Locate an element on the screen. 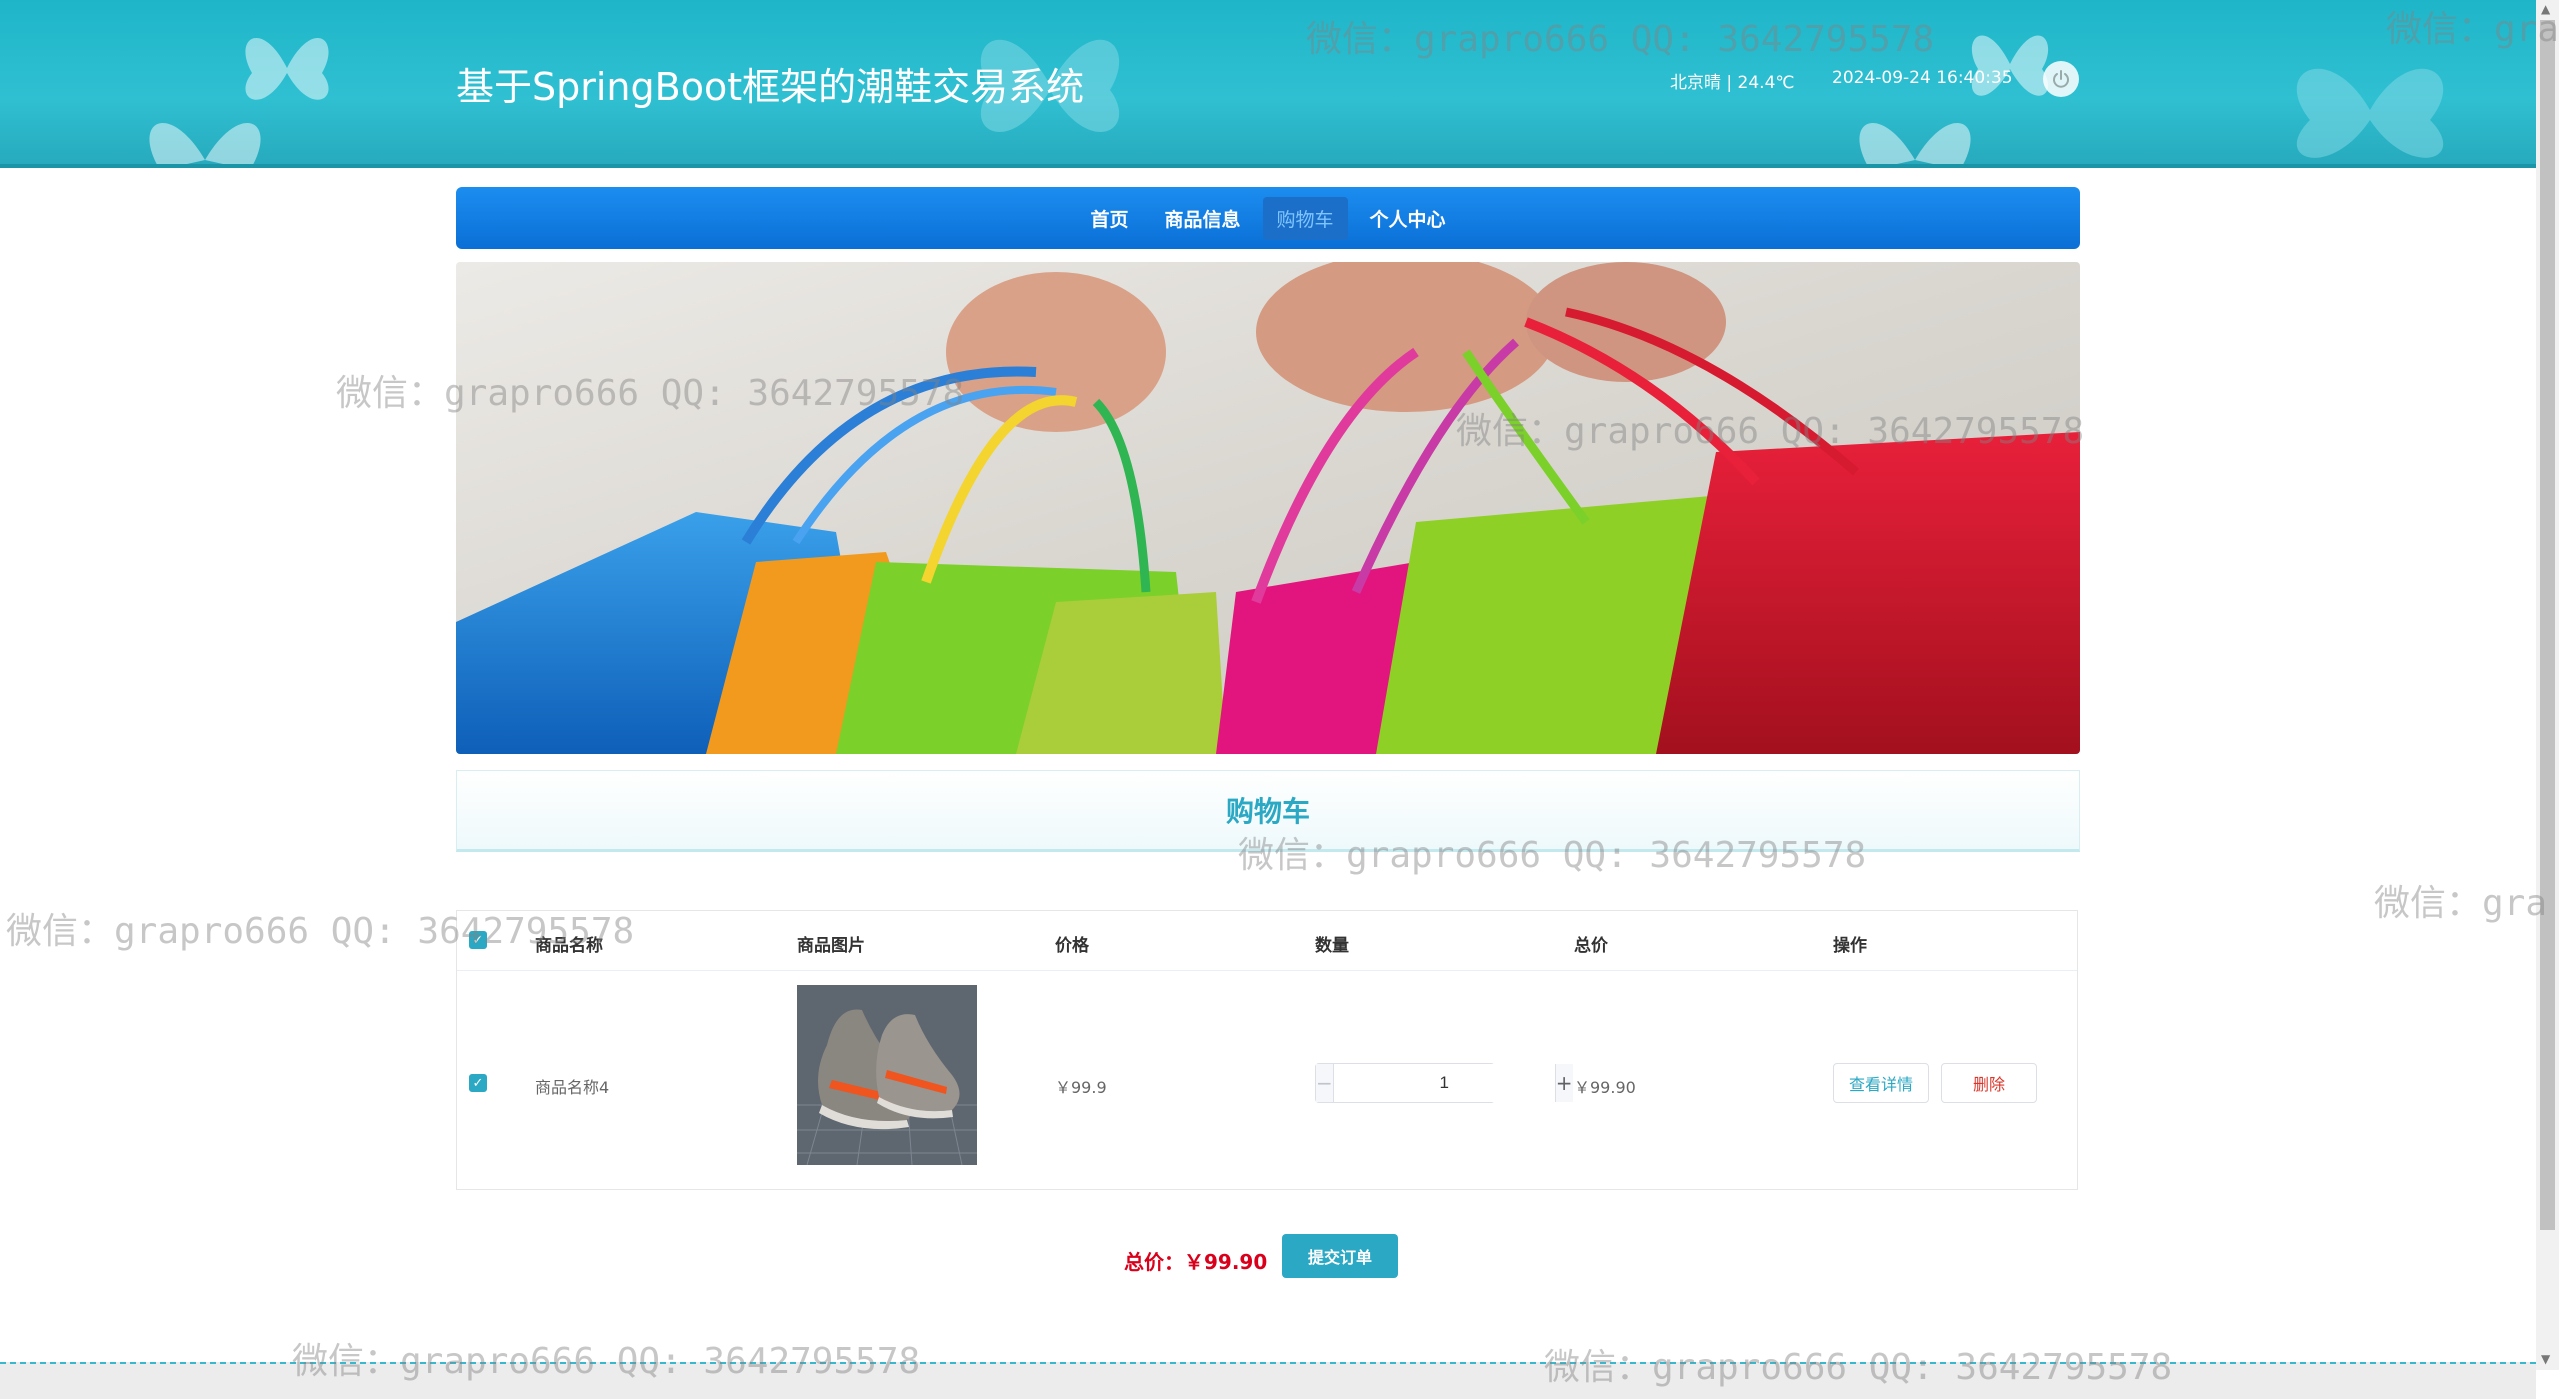 The width and height of the screenshot is (2559, 1399). main-nav: 首页 商品信息 购物车 个人中心 is located at coordinates (1268, 218).